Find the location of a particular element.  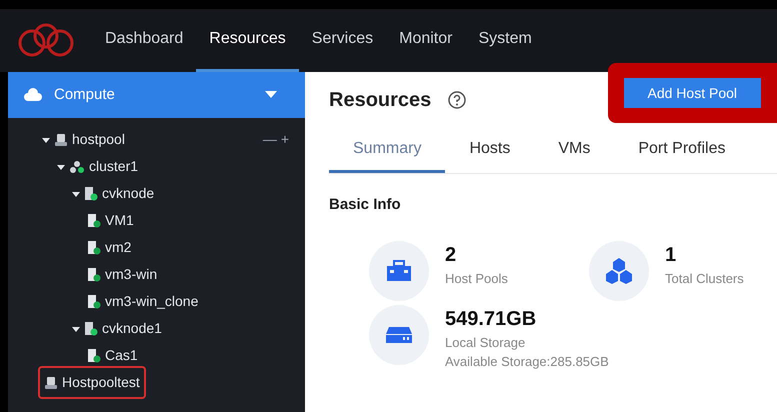

content-tab: Port Profiles is located at coordinates (682, 150).